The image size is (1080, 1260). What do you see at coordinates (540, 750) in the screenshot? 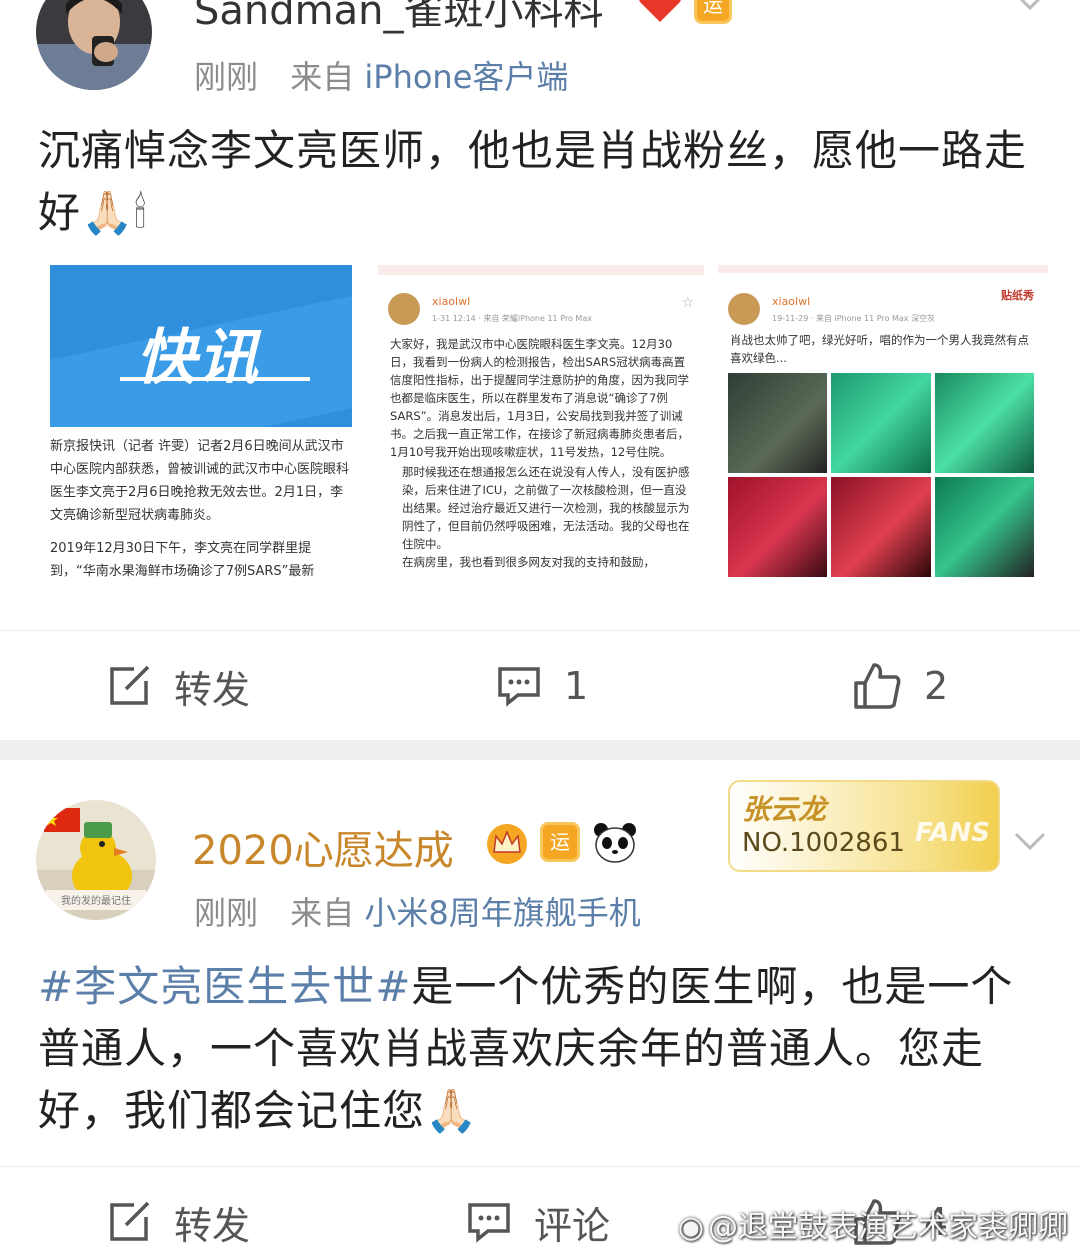
I see `post-separator` at bounding box center [540, 750].